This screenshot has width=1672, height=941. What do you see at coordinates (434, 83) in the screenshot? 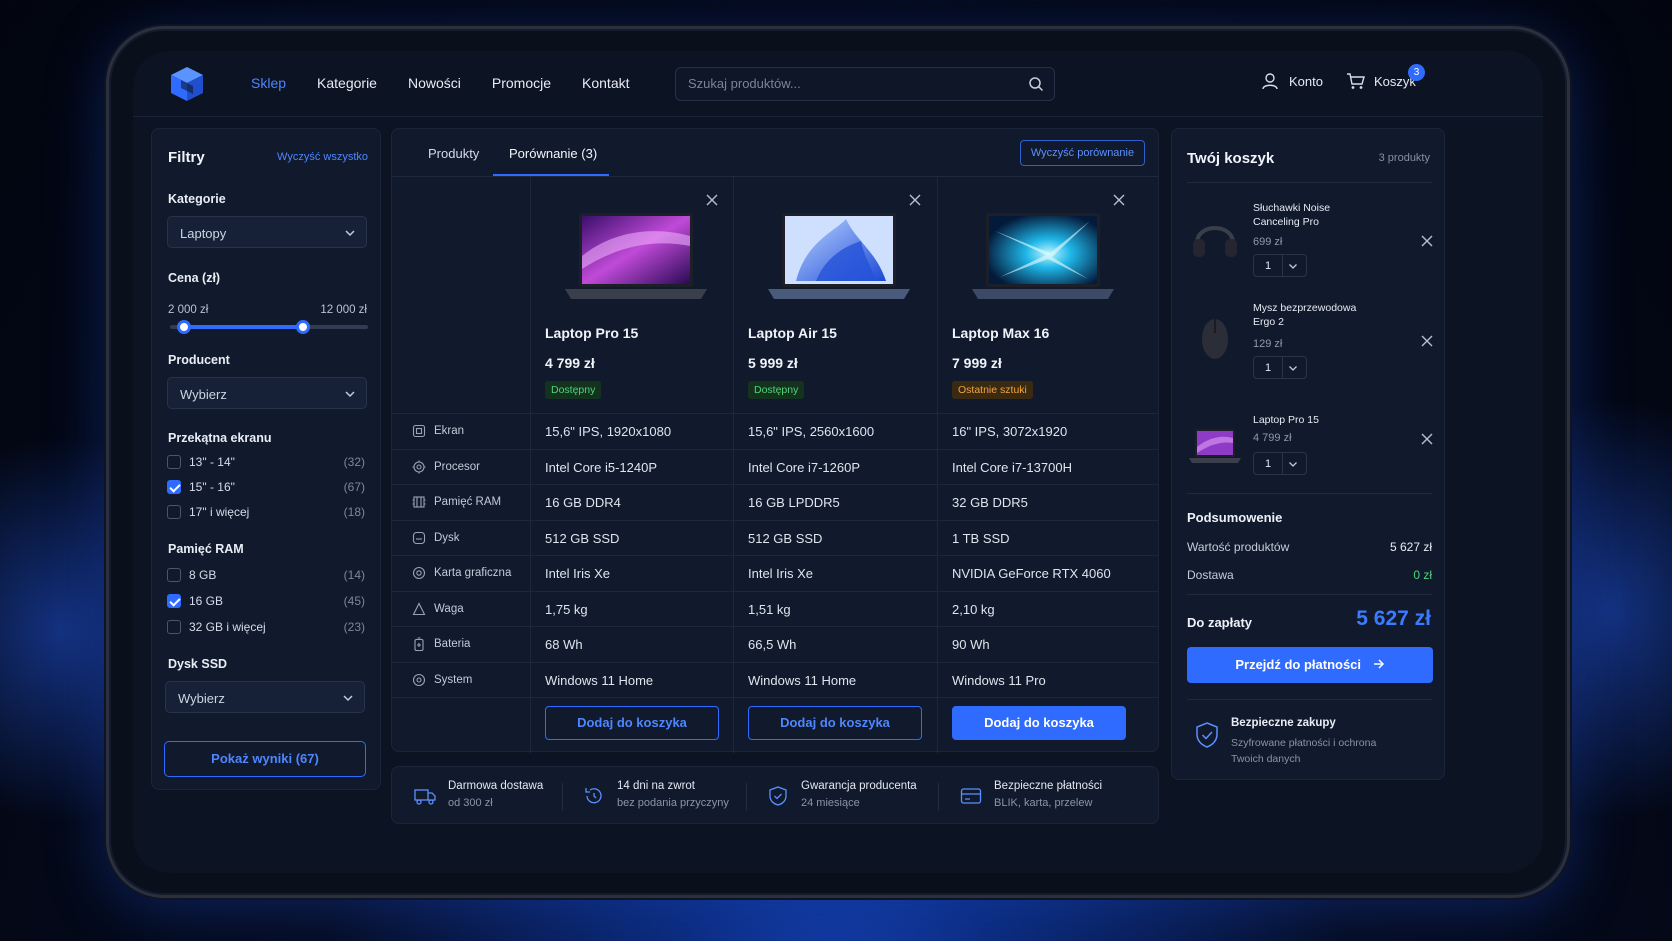
I see `nav-nowosci: Nowości` at bounding box center [434, 83].